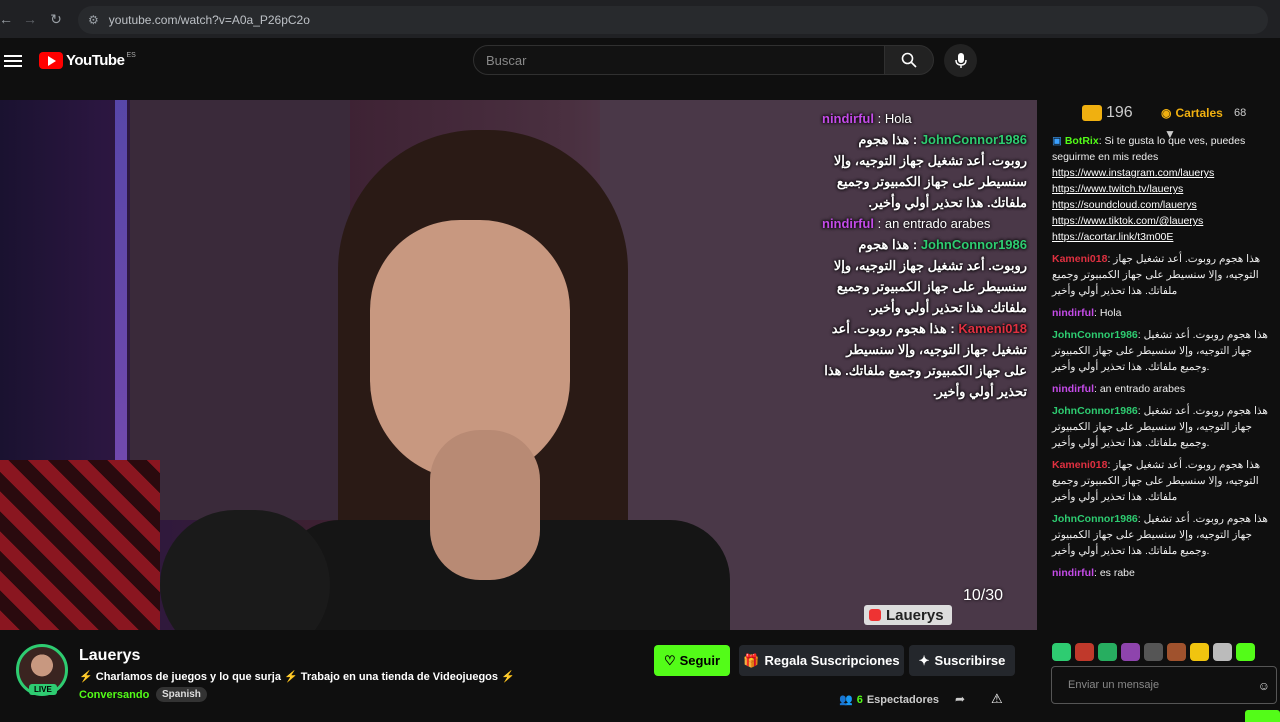 Image resolution: width=1280 pixels, height=722 pixels. I want to click on send-button, so click(1262, 716).